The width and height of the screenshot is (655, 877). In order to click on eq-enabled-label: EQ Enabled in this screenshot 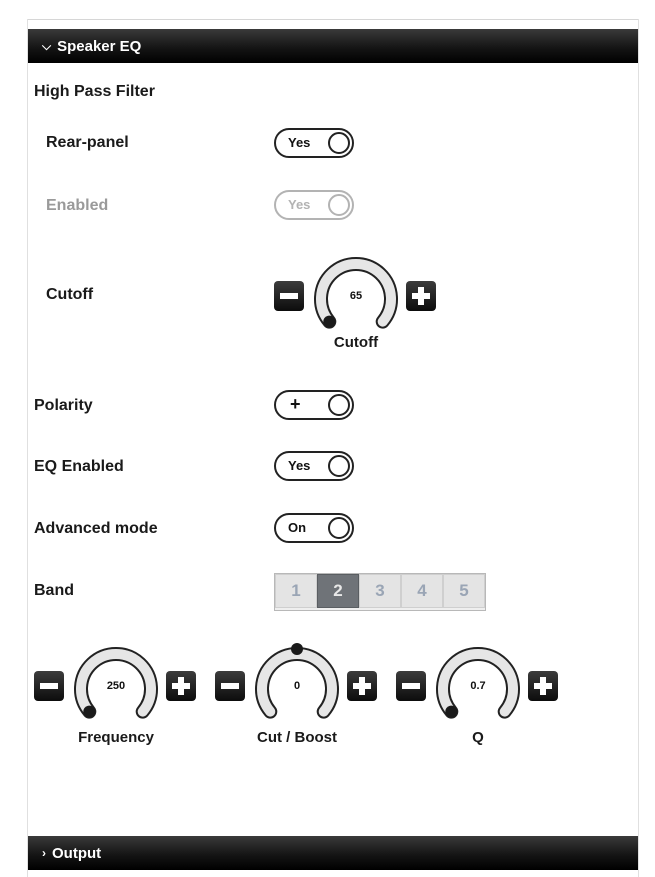, I will do `click(79, 466)`.